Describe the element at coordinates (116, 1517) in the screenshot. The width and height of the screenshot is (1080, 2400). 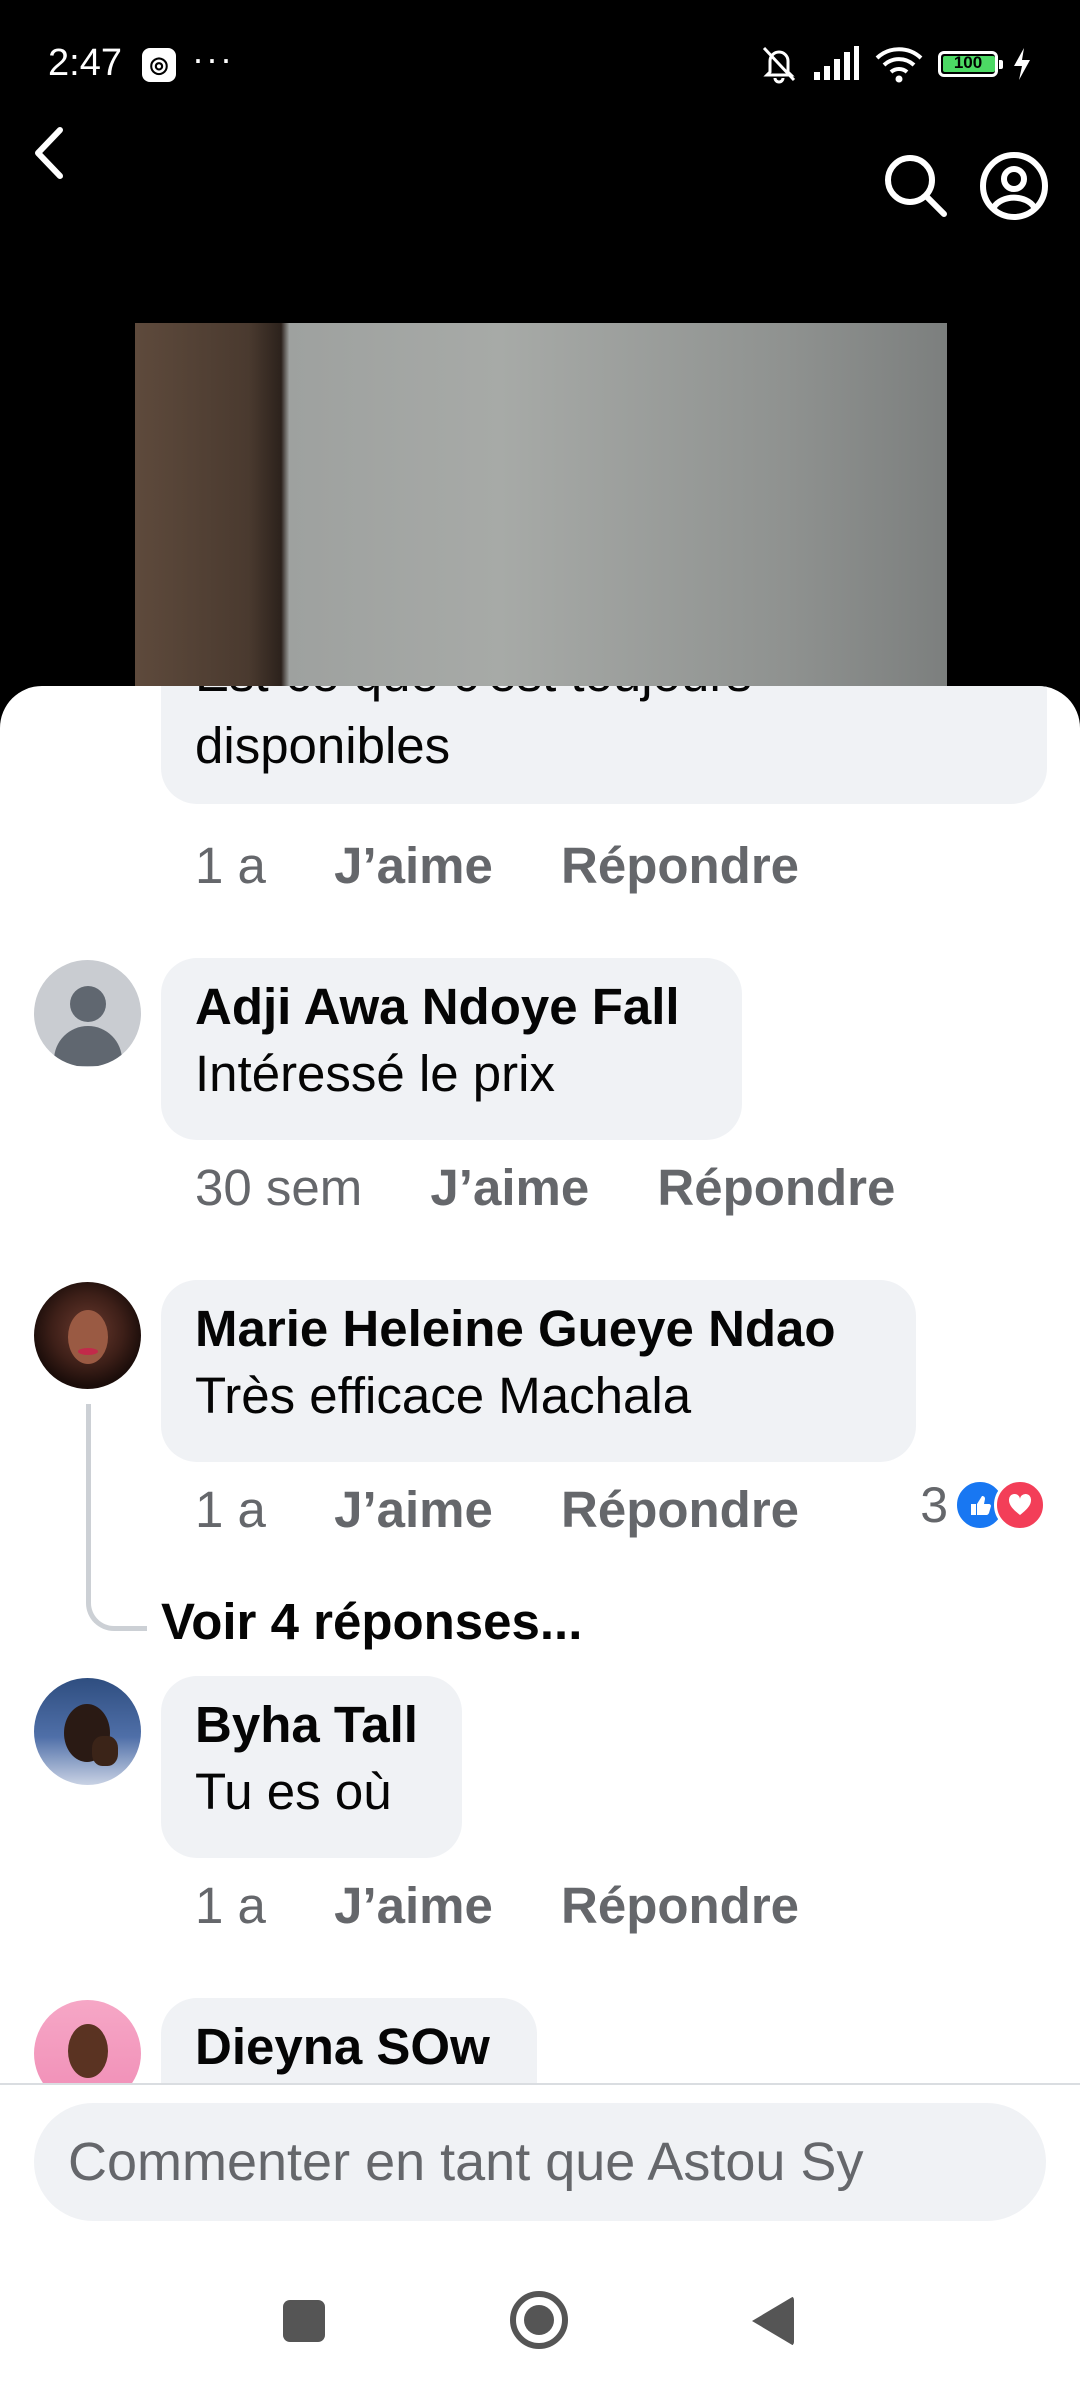
I see `thread-connector` at that location.